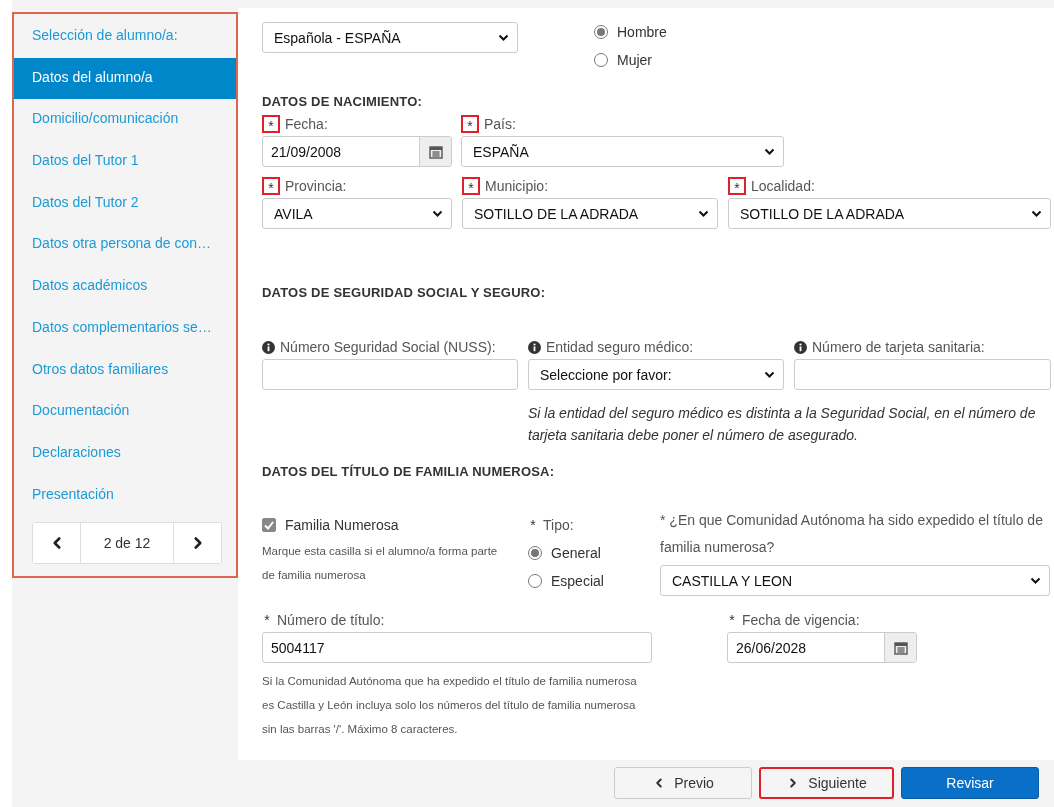 This screenshot has height=807, width=1054. What do you see at coordinates (826, 783) in the screenshot?
I see `next-button: Siguiente` at bounding box center [826, 783].